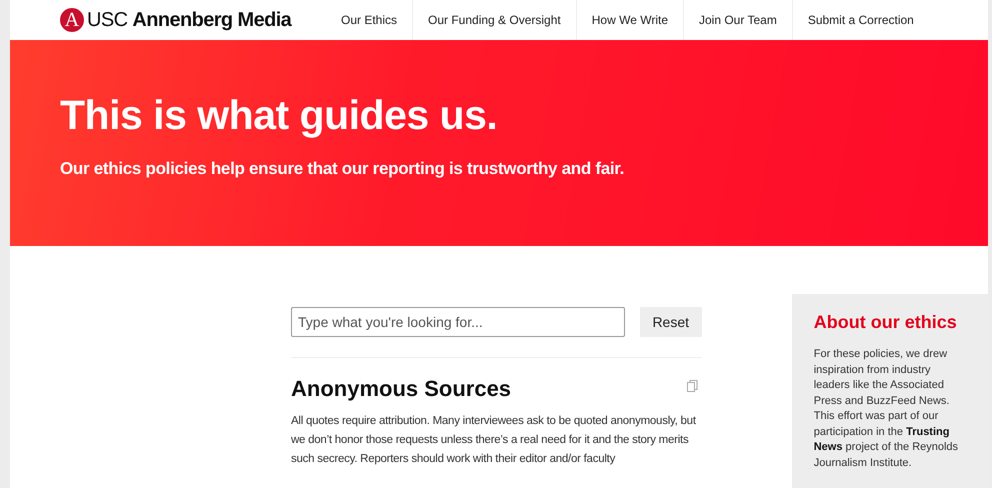  What do you see at coordinates (860, 20) in the screenshot?
I see `nav-link: Submit a Correction` at bounding box center [860, 20].